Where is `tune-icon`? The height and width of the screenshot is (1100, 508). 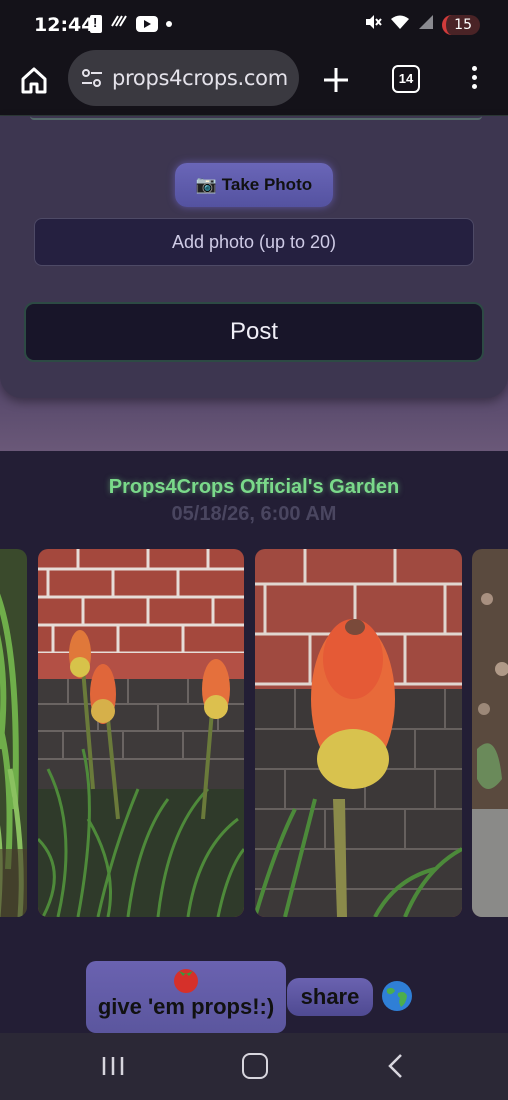 tune-icon is located at coordinates (92, 78).